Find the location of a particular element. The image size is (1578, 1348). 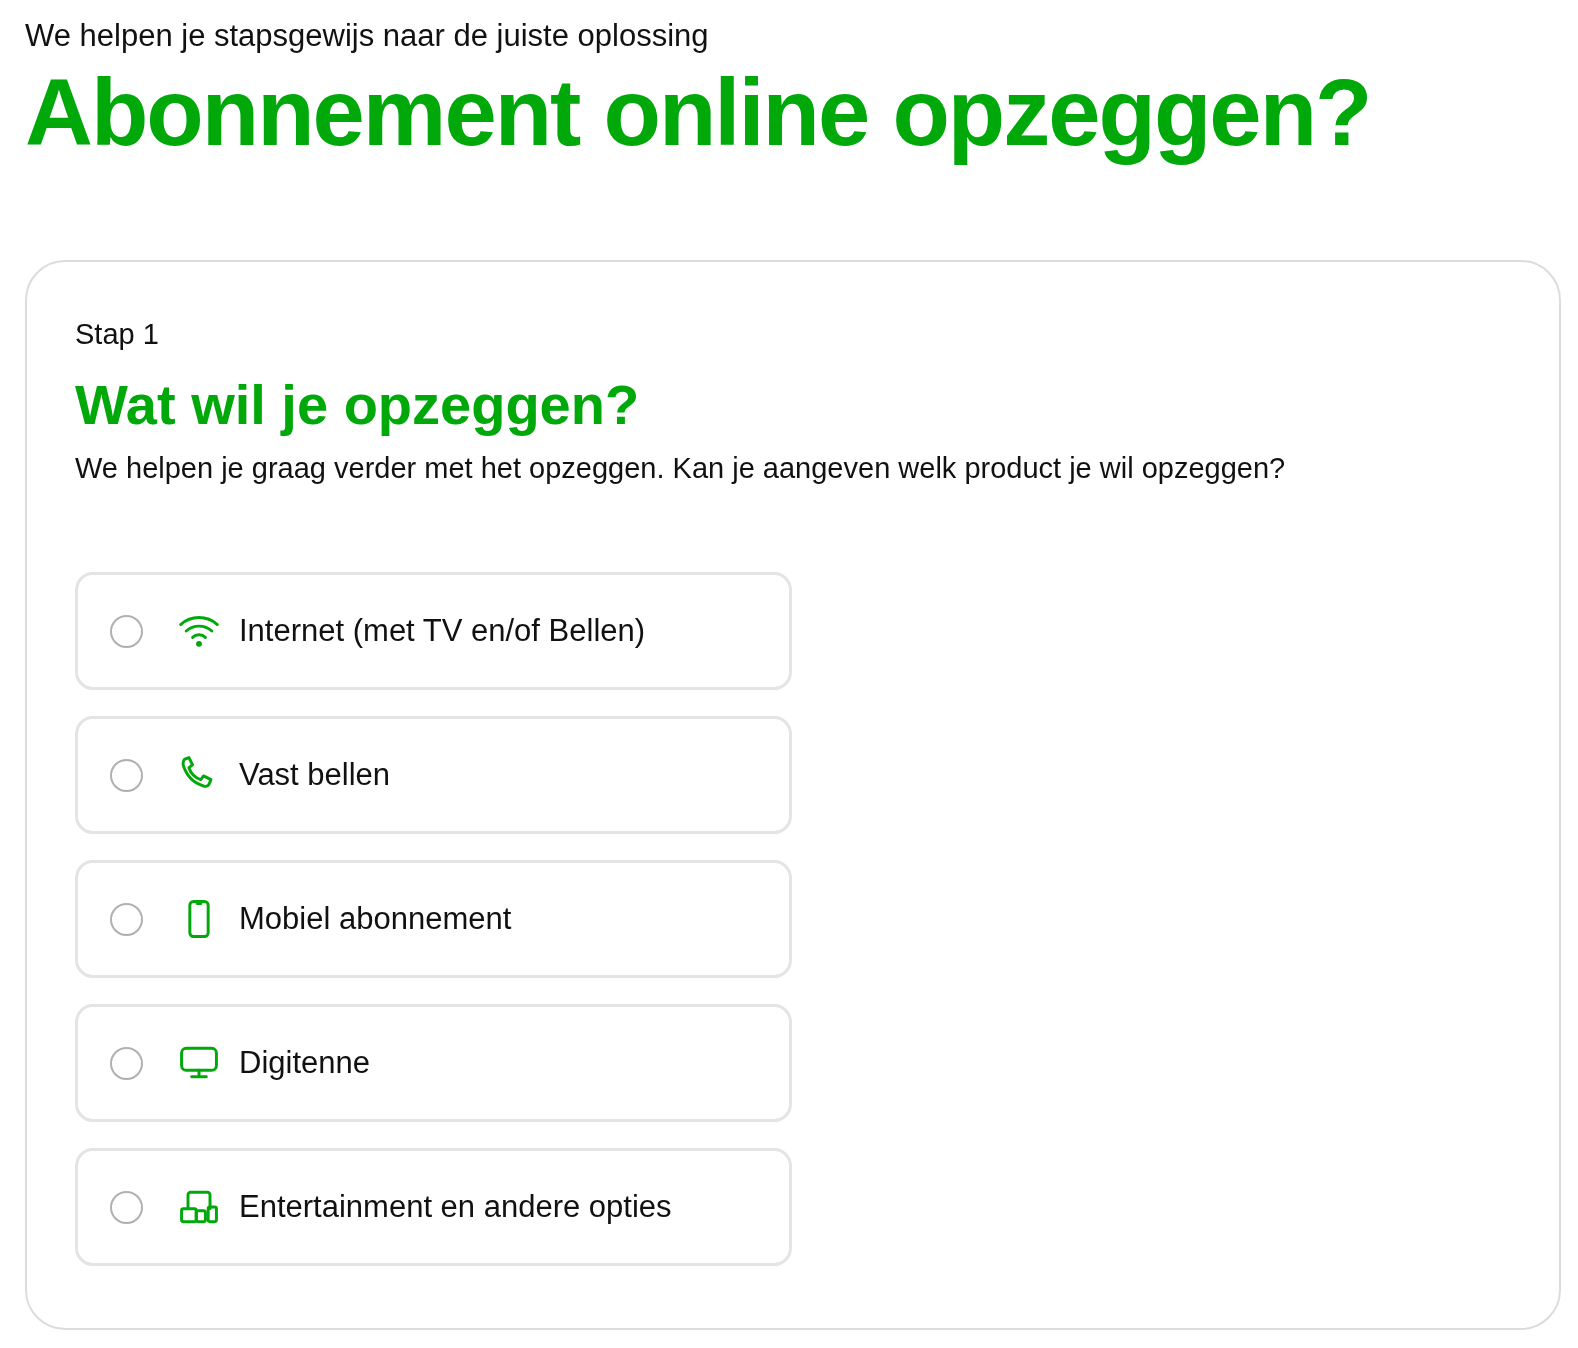

step-heading: Wat wil je opzeggen? is located at coordinates (358, 405).